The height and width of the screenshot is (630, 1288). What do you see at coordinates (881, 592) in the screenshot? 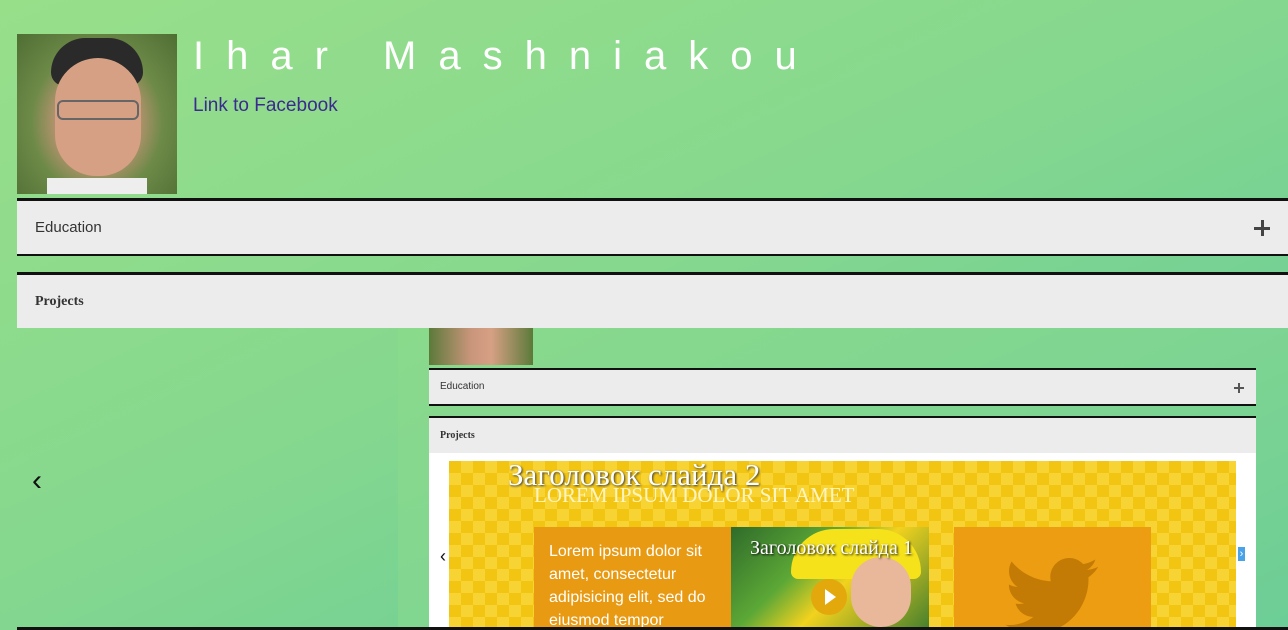
I see `cartoon-face` at bounding box center [881, 592].